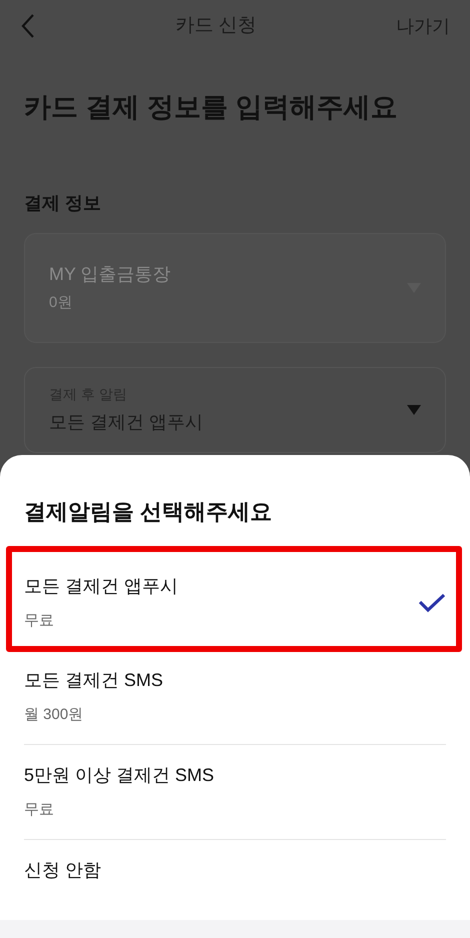  Describe the element at coordinates (110, 274) in the screenshot. I see `field-value: MY 입출금통장` at that location.